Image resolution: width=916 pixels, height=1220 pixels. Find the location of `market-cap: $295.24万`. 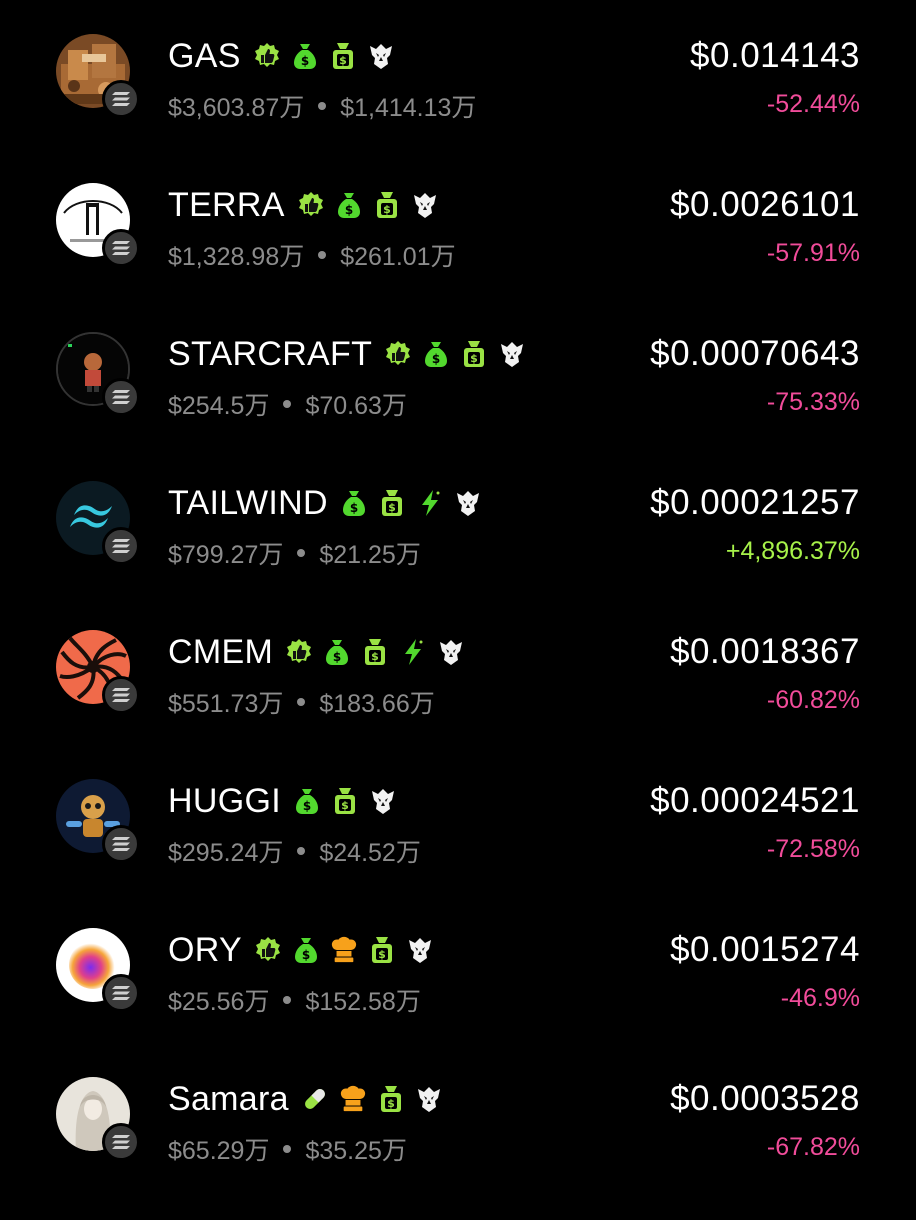

market-cap: $295.24万 is located at coordinates (226, 853).